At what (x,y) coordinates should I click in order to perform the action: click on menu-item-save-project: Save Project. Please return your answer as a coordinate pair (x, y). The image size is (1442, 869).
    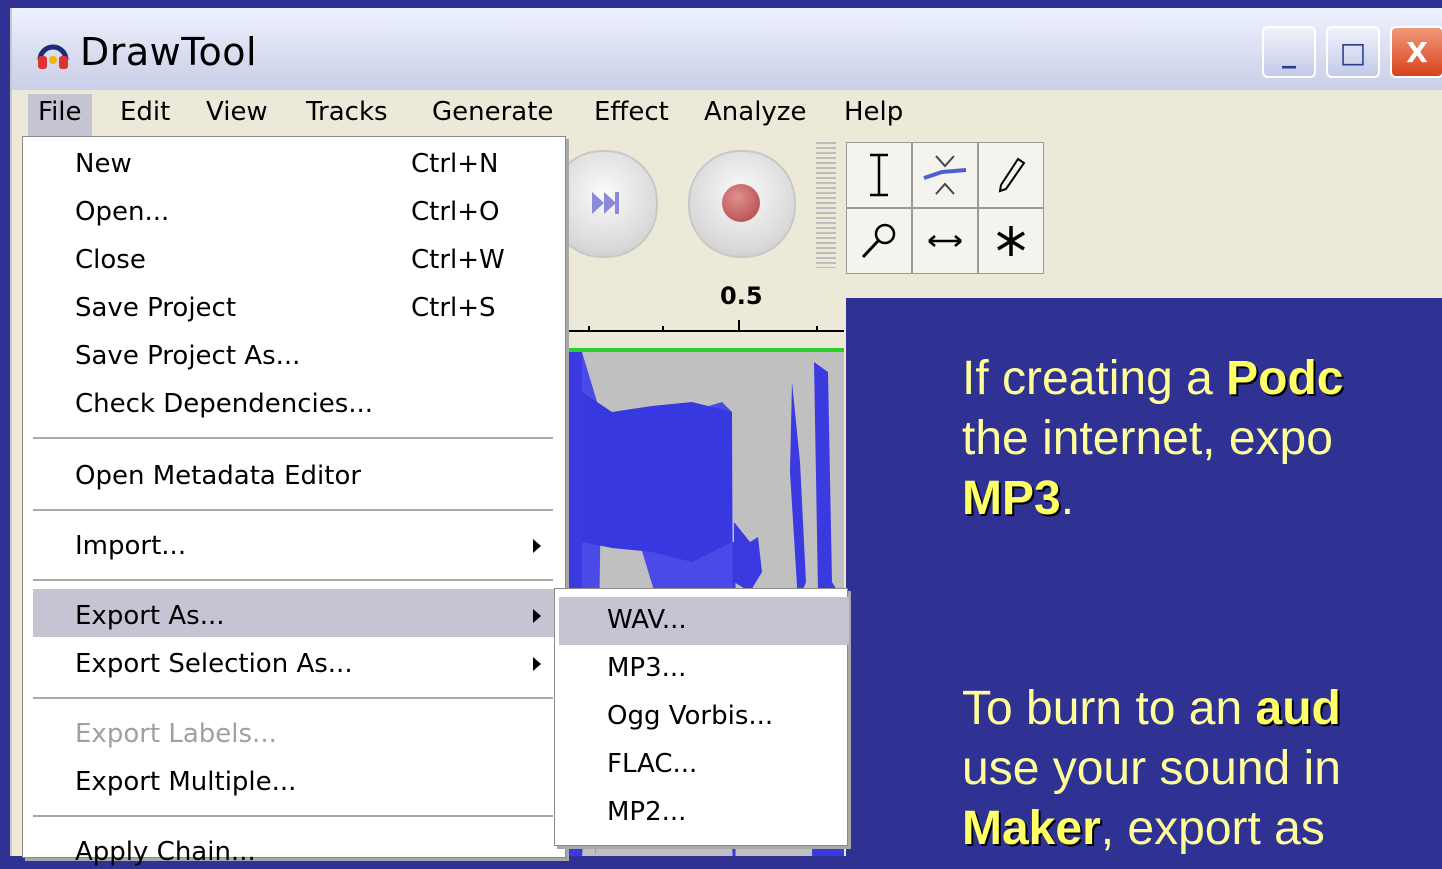
    Looking at the image, I should click on (155, 308).